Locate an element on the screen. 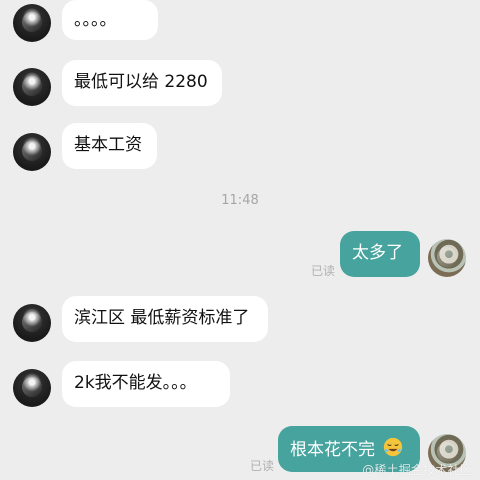 Image resolution: width=480 pixels, height=480 pixels. message-bubble: 基本工资 is located at coordinates (109, 146).